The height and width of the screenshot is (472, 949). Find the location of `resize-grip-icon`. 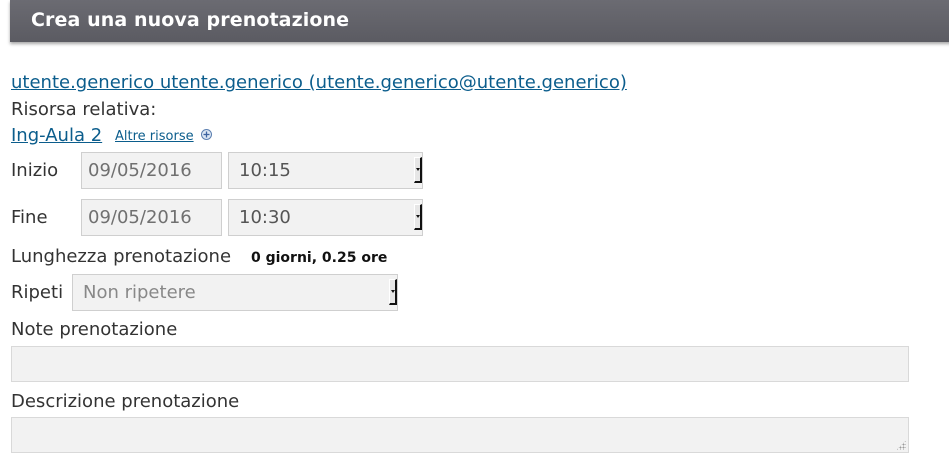

resize-grip-icon is located at coordinates (901, 445).